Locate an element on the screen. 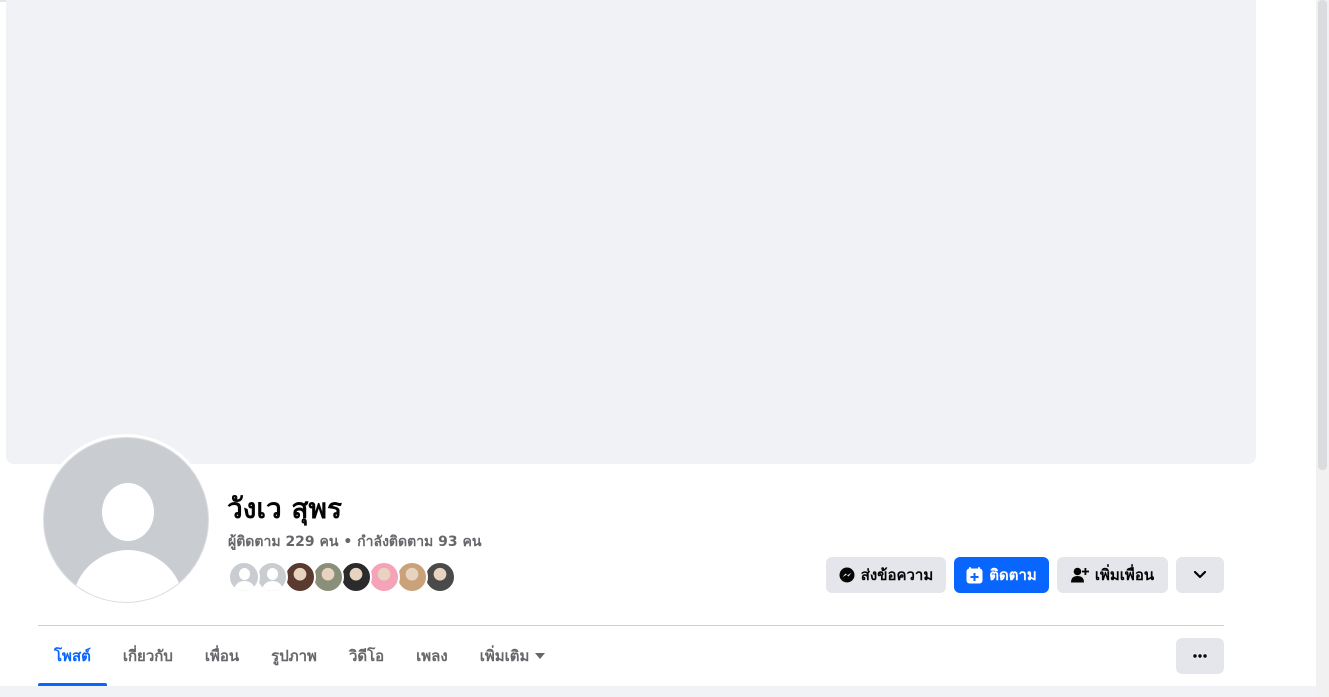  more-dots-icon is located at coordinates (1200, 656).